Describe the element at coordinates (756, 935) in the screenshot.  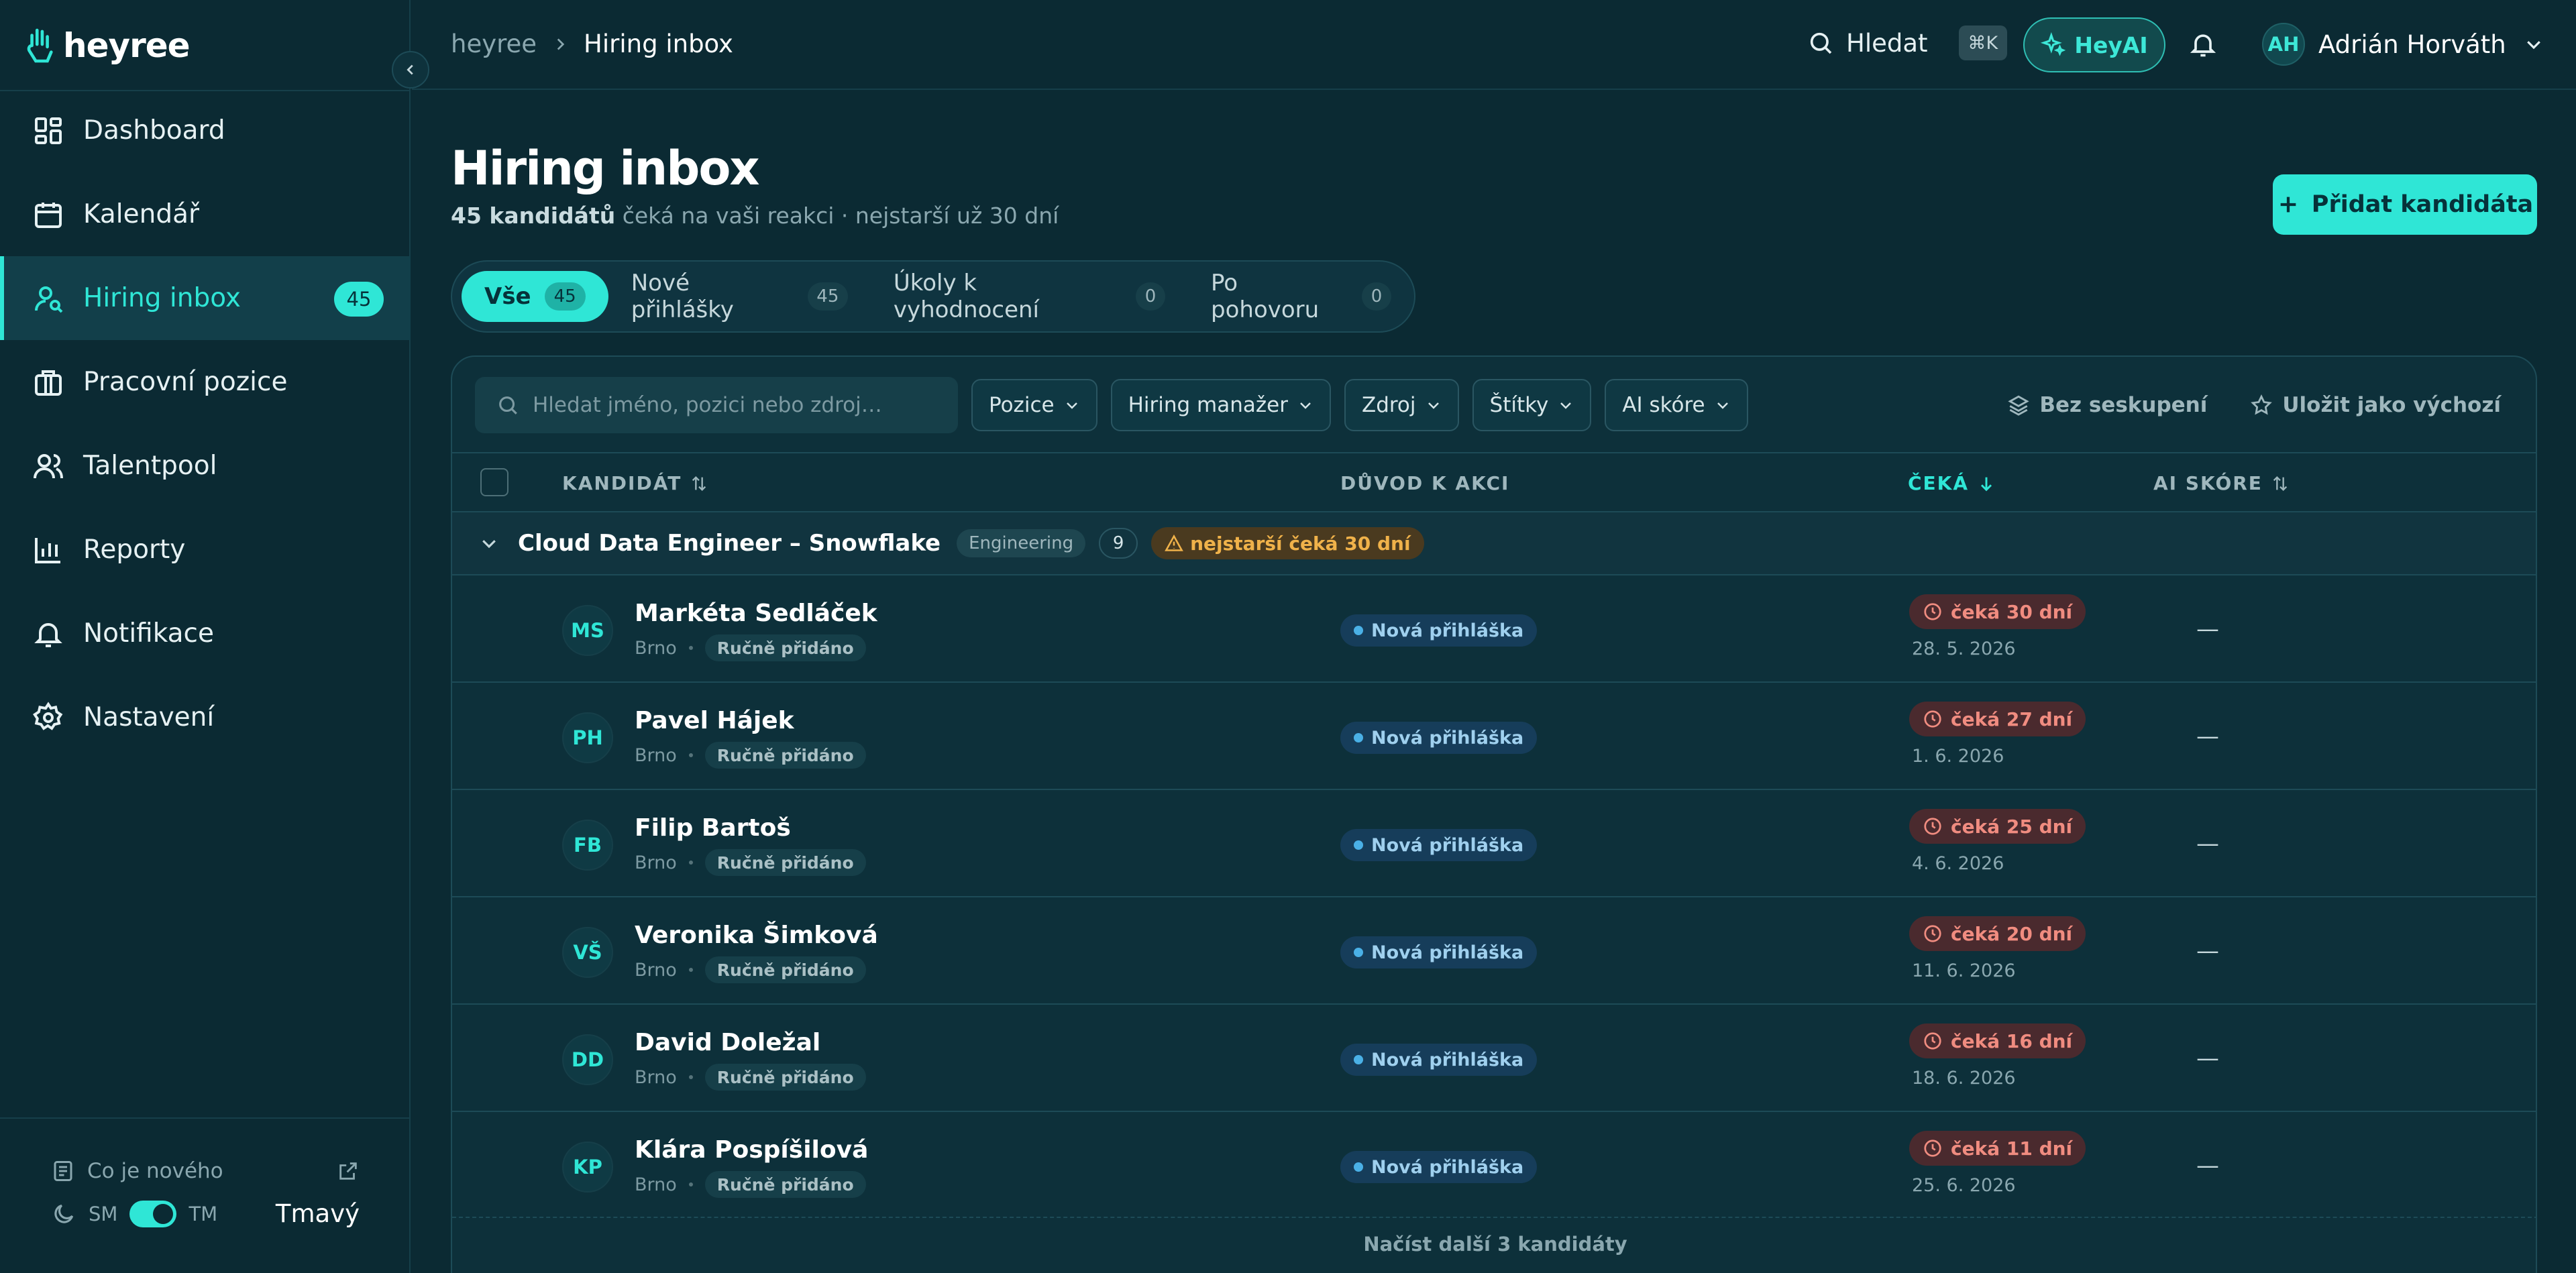
I see `candidate-name: Veronika Šimková` at that location.